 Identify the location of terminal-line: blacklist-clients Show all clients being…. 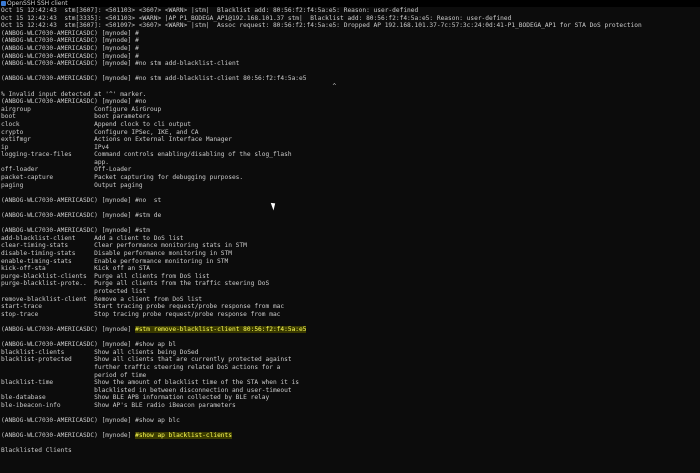
(350, 353).